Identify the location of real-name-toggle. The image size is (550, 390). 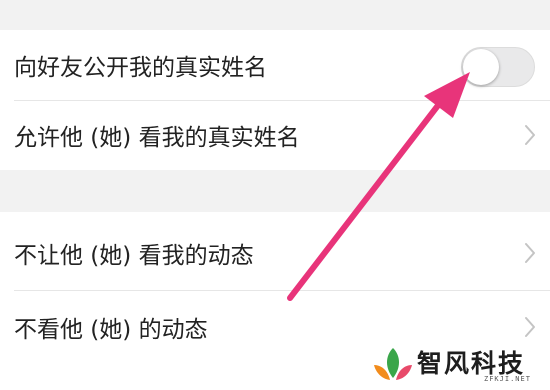
(498, 67).